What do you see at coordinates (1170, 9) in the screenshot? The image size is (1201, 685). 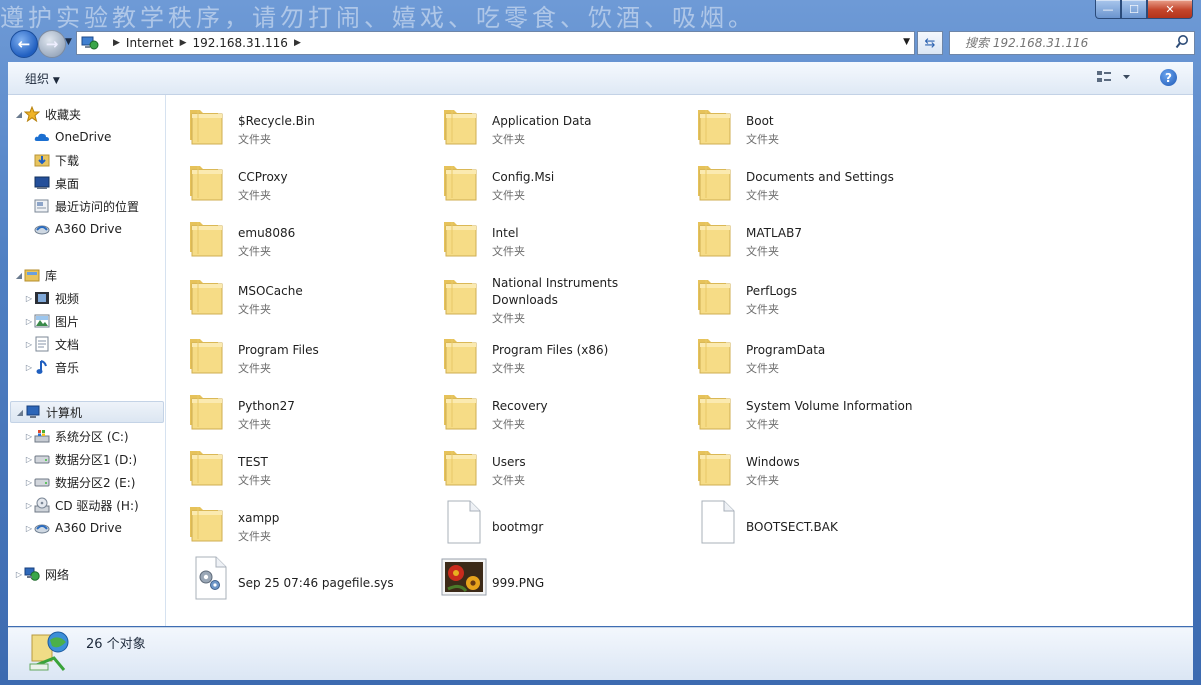 I see `close-button: ✕` at bounding box center [1170, 9].